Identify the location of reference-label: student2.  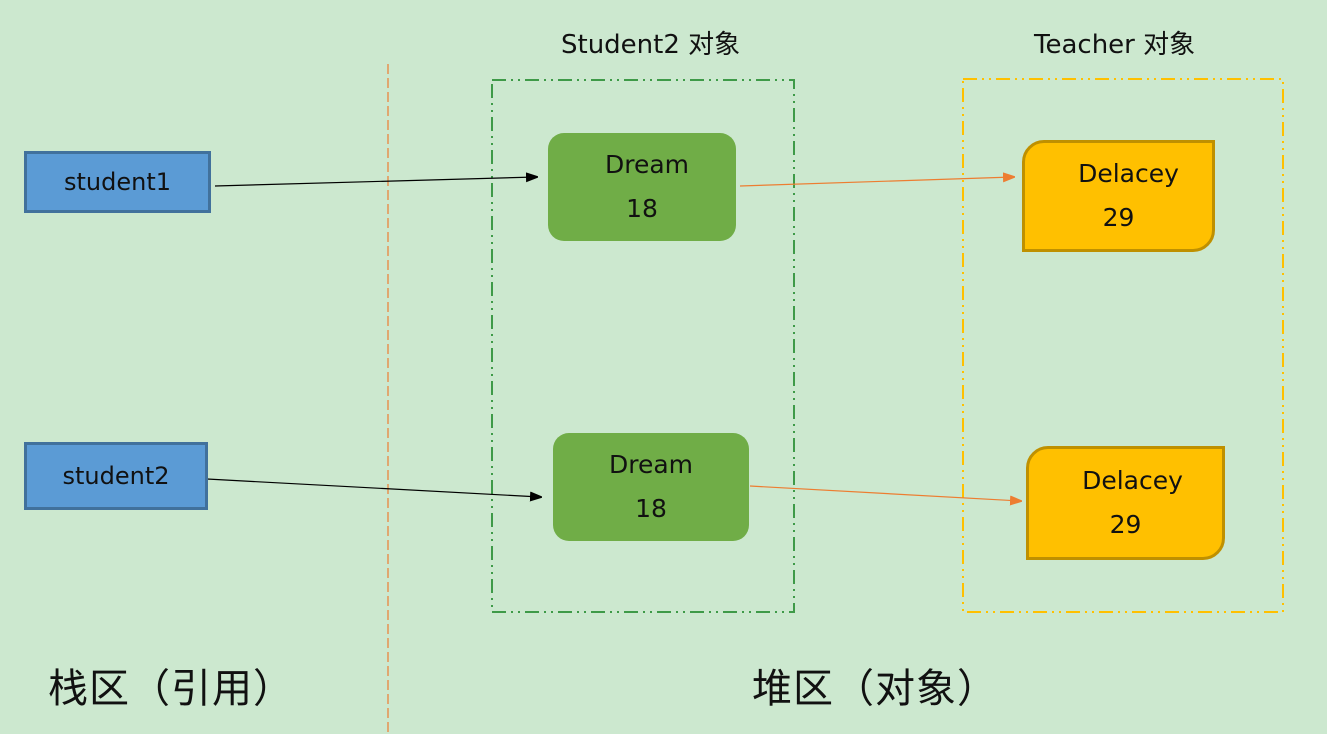
(116, 476).